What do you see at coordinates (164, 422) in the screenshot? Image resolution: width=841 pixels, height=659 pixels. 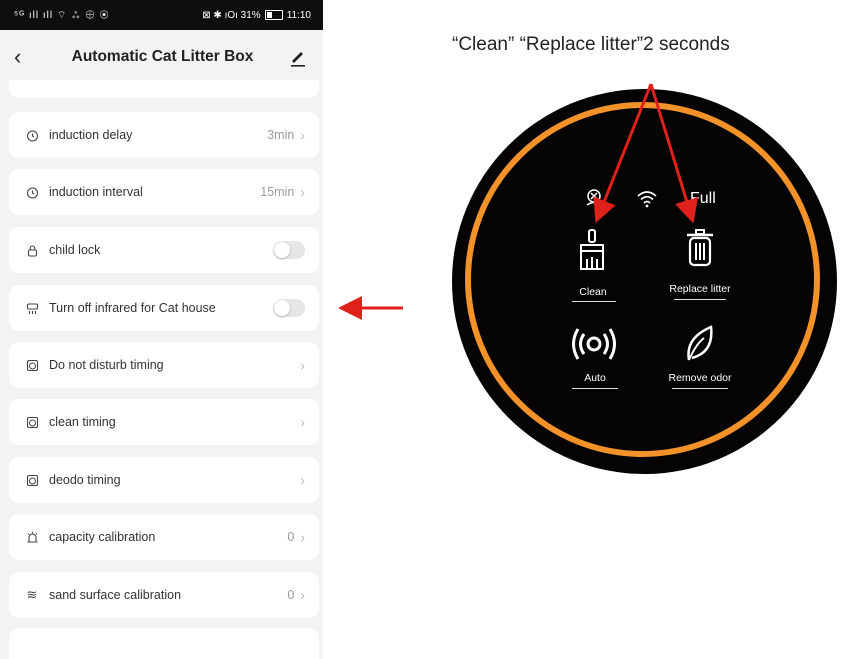 I see `setting-row-clean-timing: clean timing ›` at bounding box center [164, 422].